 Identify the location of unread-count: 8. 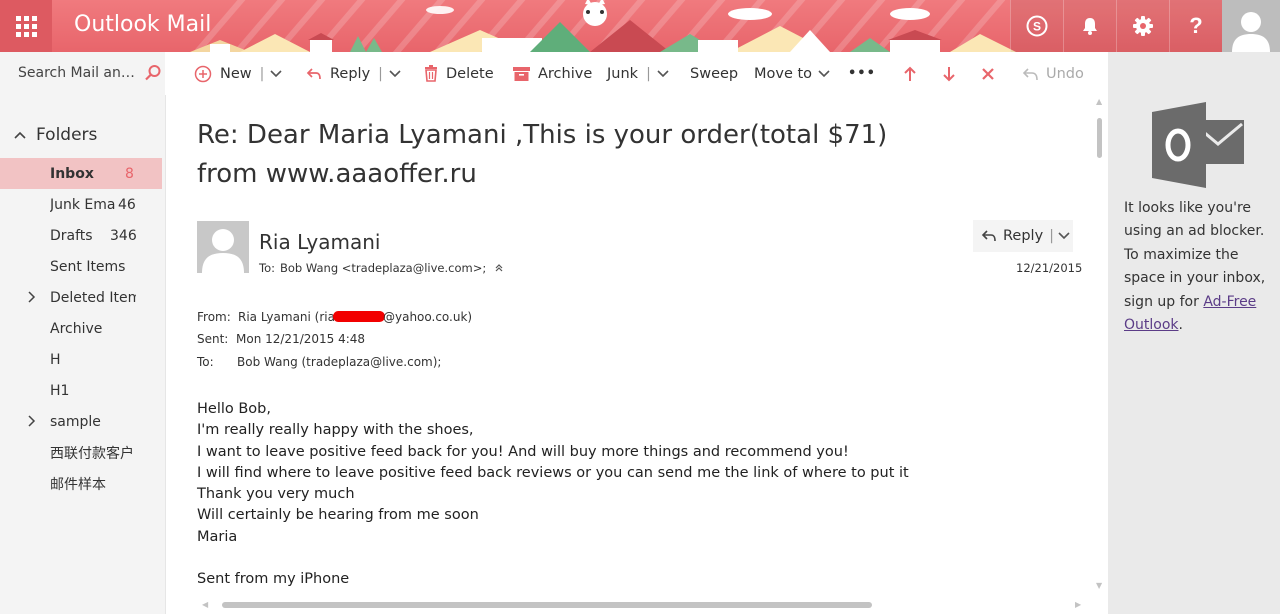
(129, 173).